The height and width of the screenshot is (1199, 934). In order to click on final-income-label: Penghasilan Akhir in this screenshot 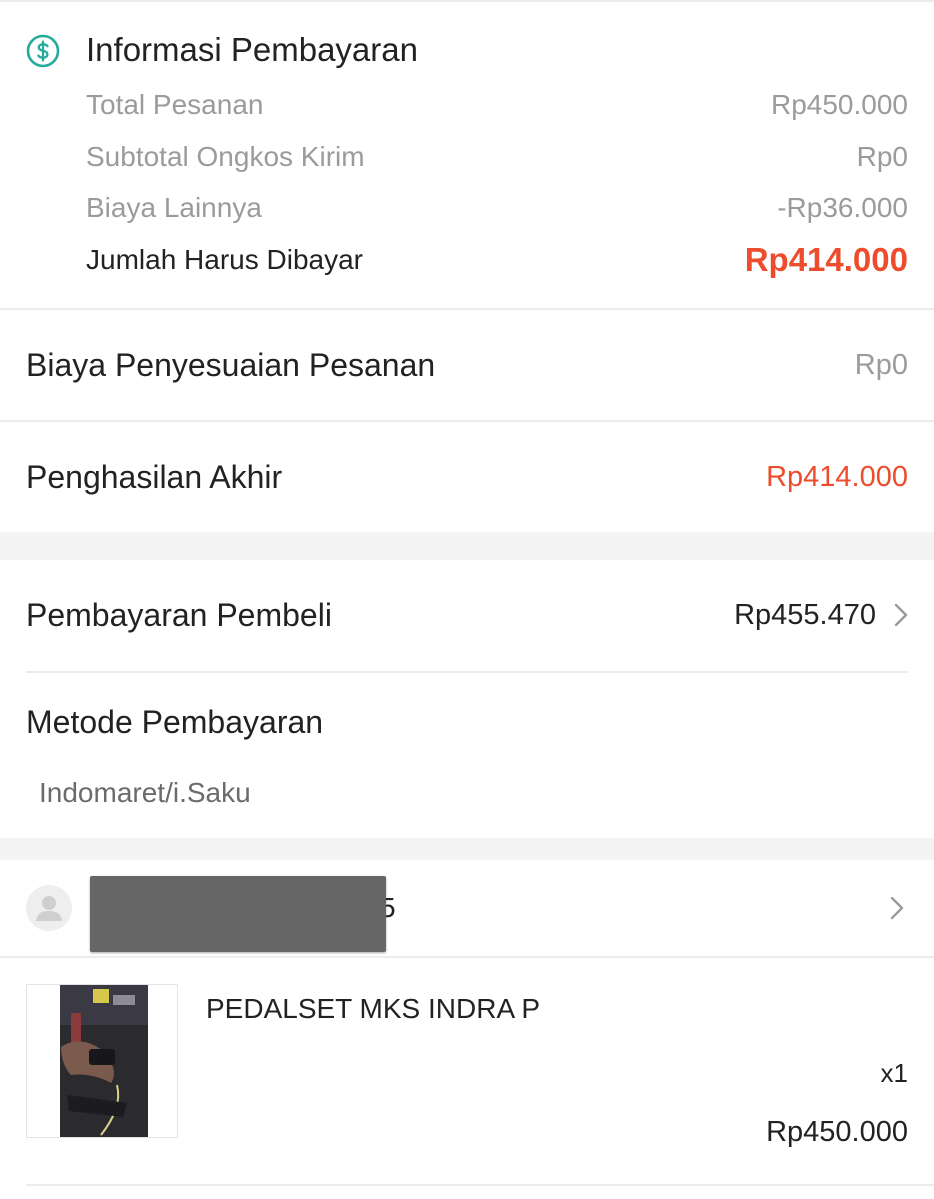, I will do `click(154, 476)`.